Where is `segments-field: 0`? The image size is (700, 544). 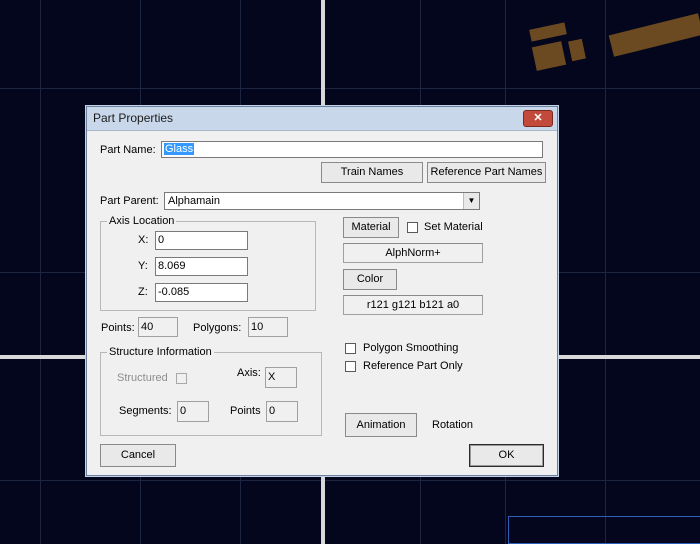
segments-field: 0 is located at coordinates (193, 411).